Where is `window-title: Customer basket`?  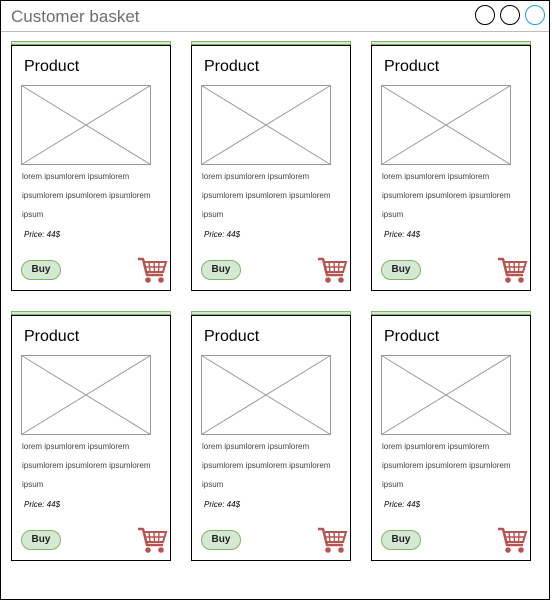 window-title: Customer basket is located at coordinates (75, 16).